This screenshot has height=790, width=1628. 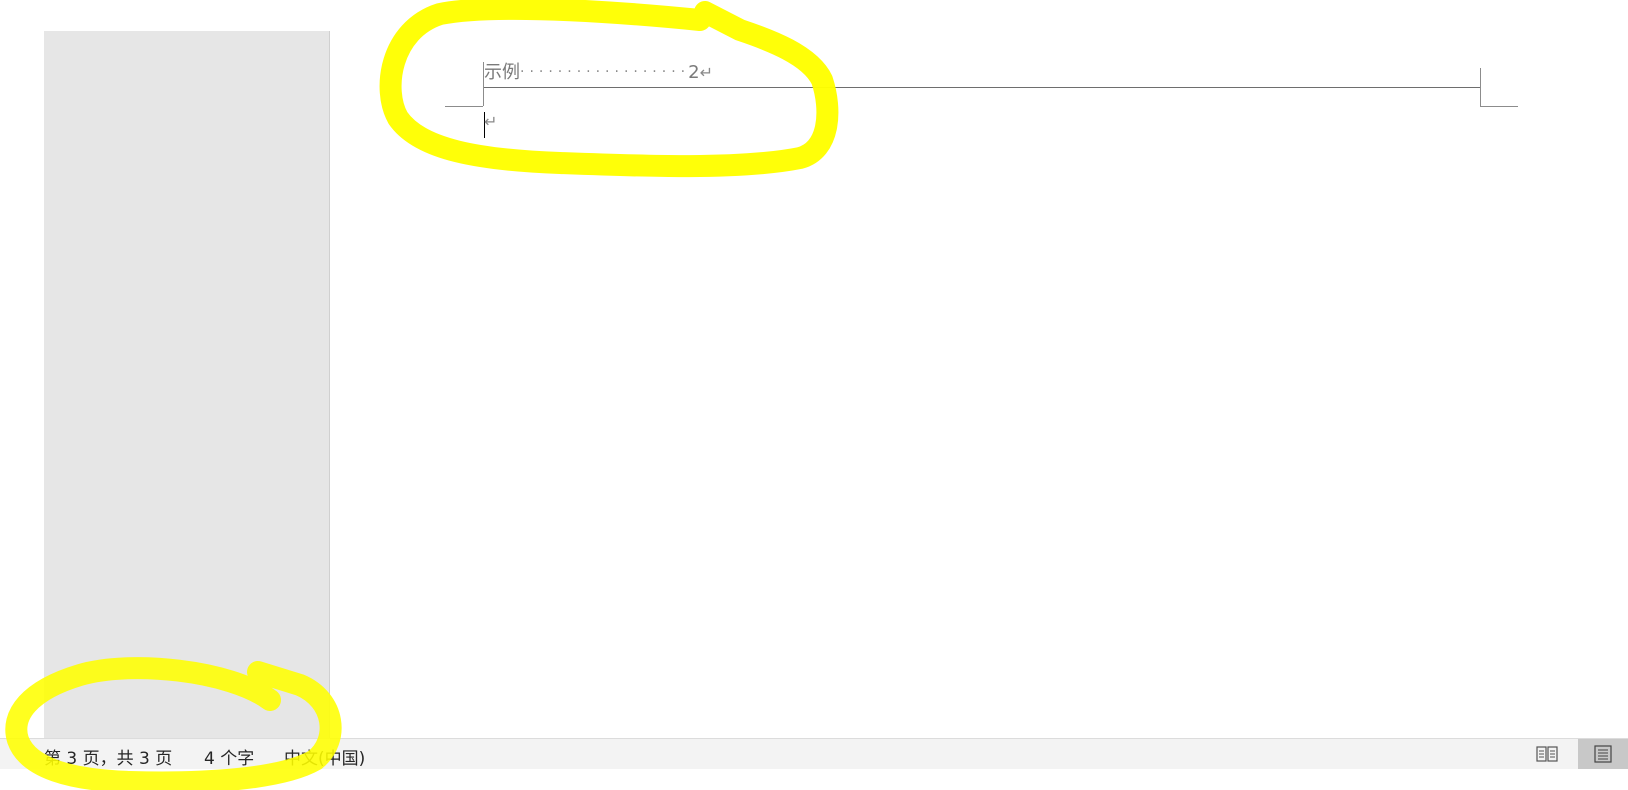 I want to click on read-mode-icon, so click(x=1547, y=754).